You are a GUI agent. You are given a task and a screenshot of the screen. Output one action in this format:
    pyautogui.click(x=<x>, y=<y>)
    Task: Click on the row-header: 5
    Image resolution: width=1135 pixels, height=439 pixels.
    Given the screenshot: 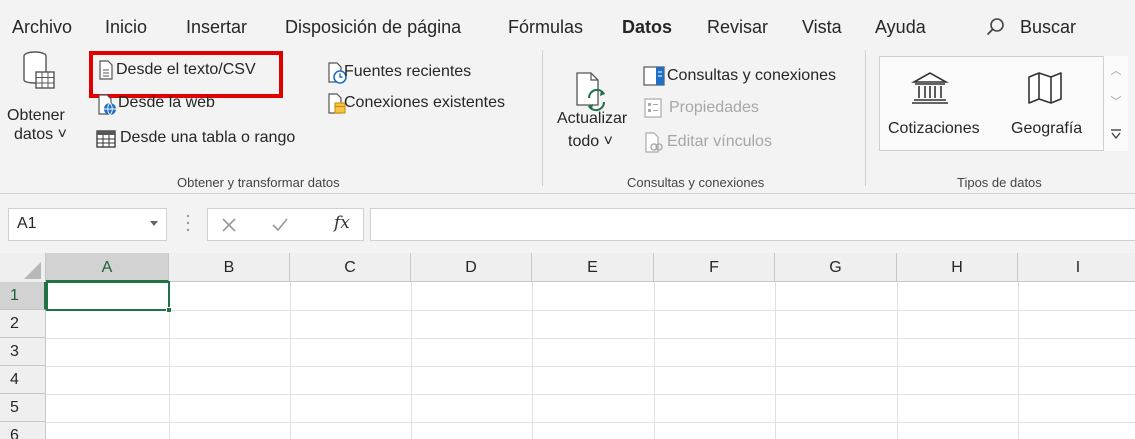 What is the action you would take?
    pyautogui.click(x=23, y=408)
    